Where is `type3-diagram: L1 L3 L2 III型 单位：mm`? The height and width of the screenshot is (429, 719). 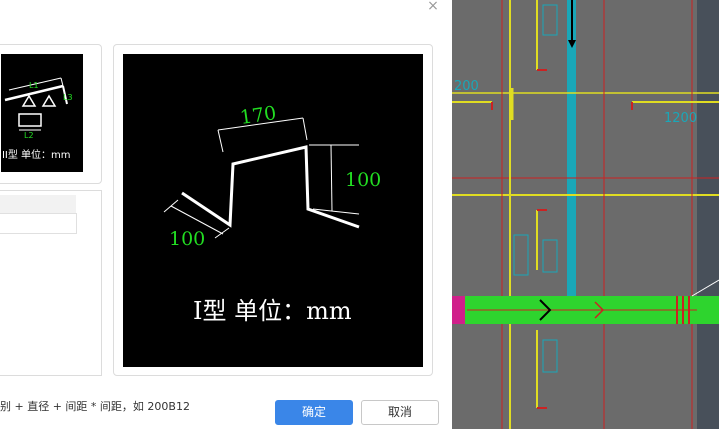 type3-diagram: L1 L3 L2 III型 单位：mm is located at coordinates (36, 119).